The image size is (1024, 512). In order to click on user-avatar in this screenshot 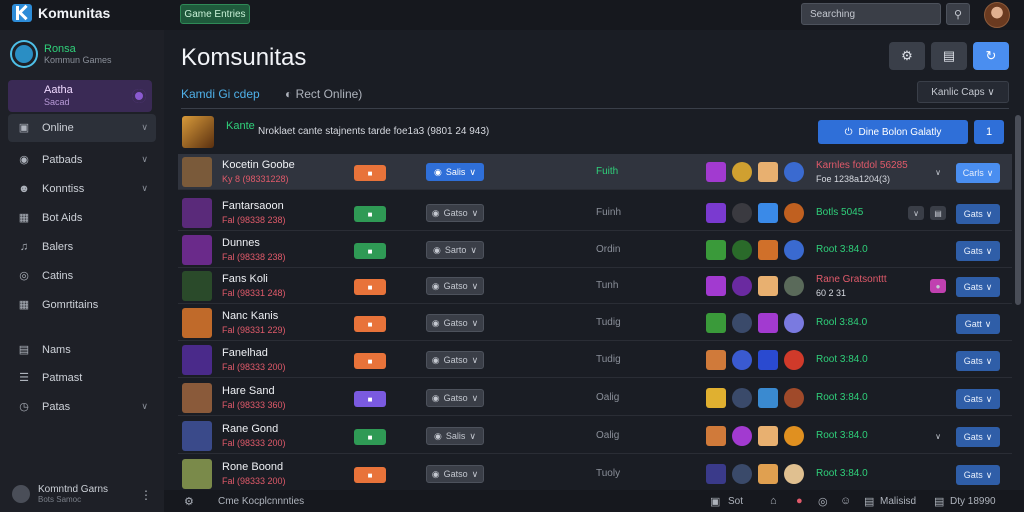, I will do `click(997, 15)`.